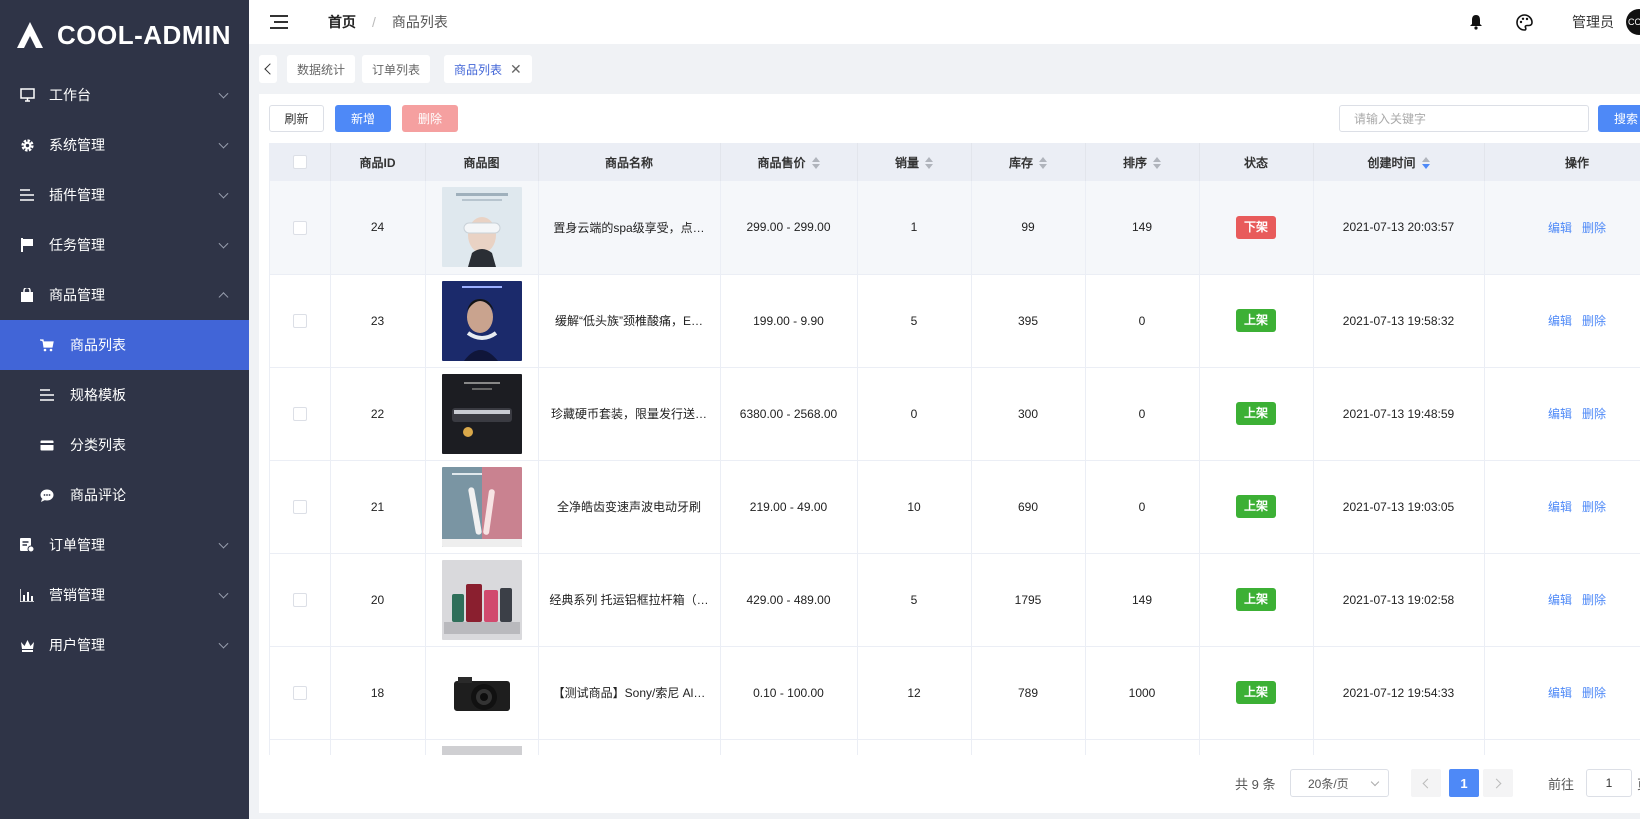 The height and width of the screenshot is (819, 1640). I want to click on menu-users: 用户管理, so click(124, 645).